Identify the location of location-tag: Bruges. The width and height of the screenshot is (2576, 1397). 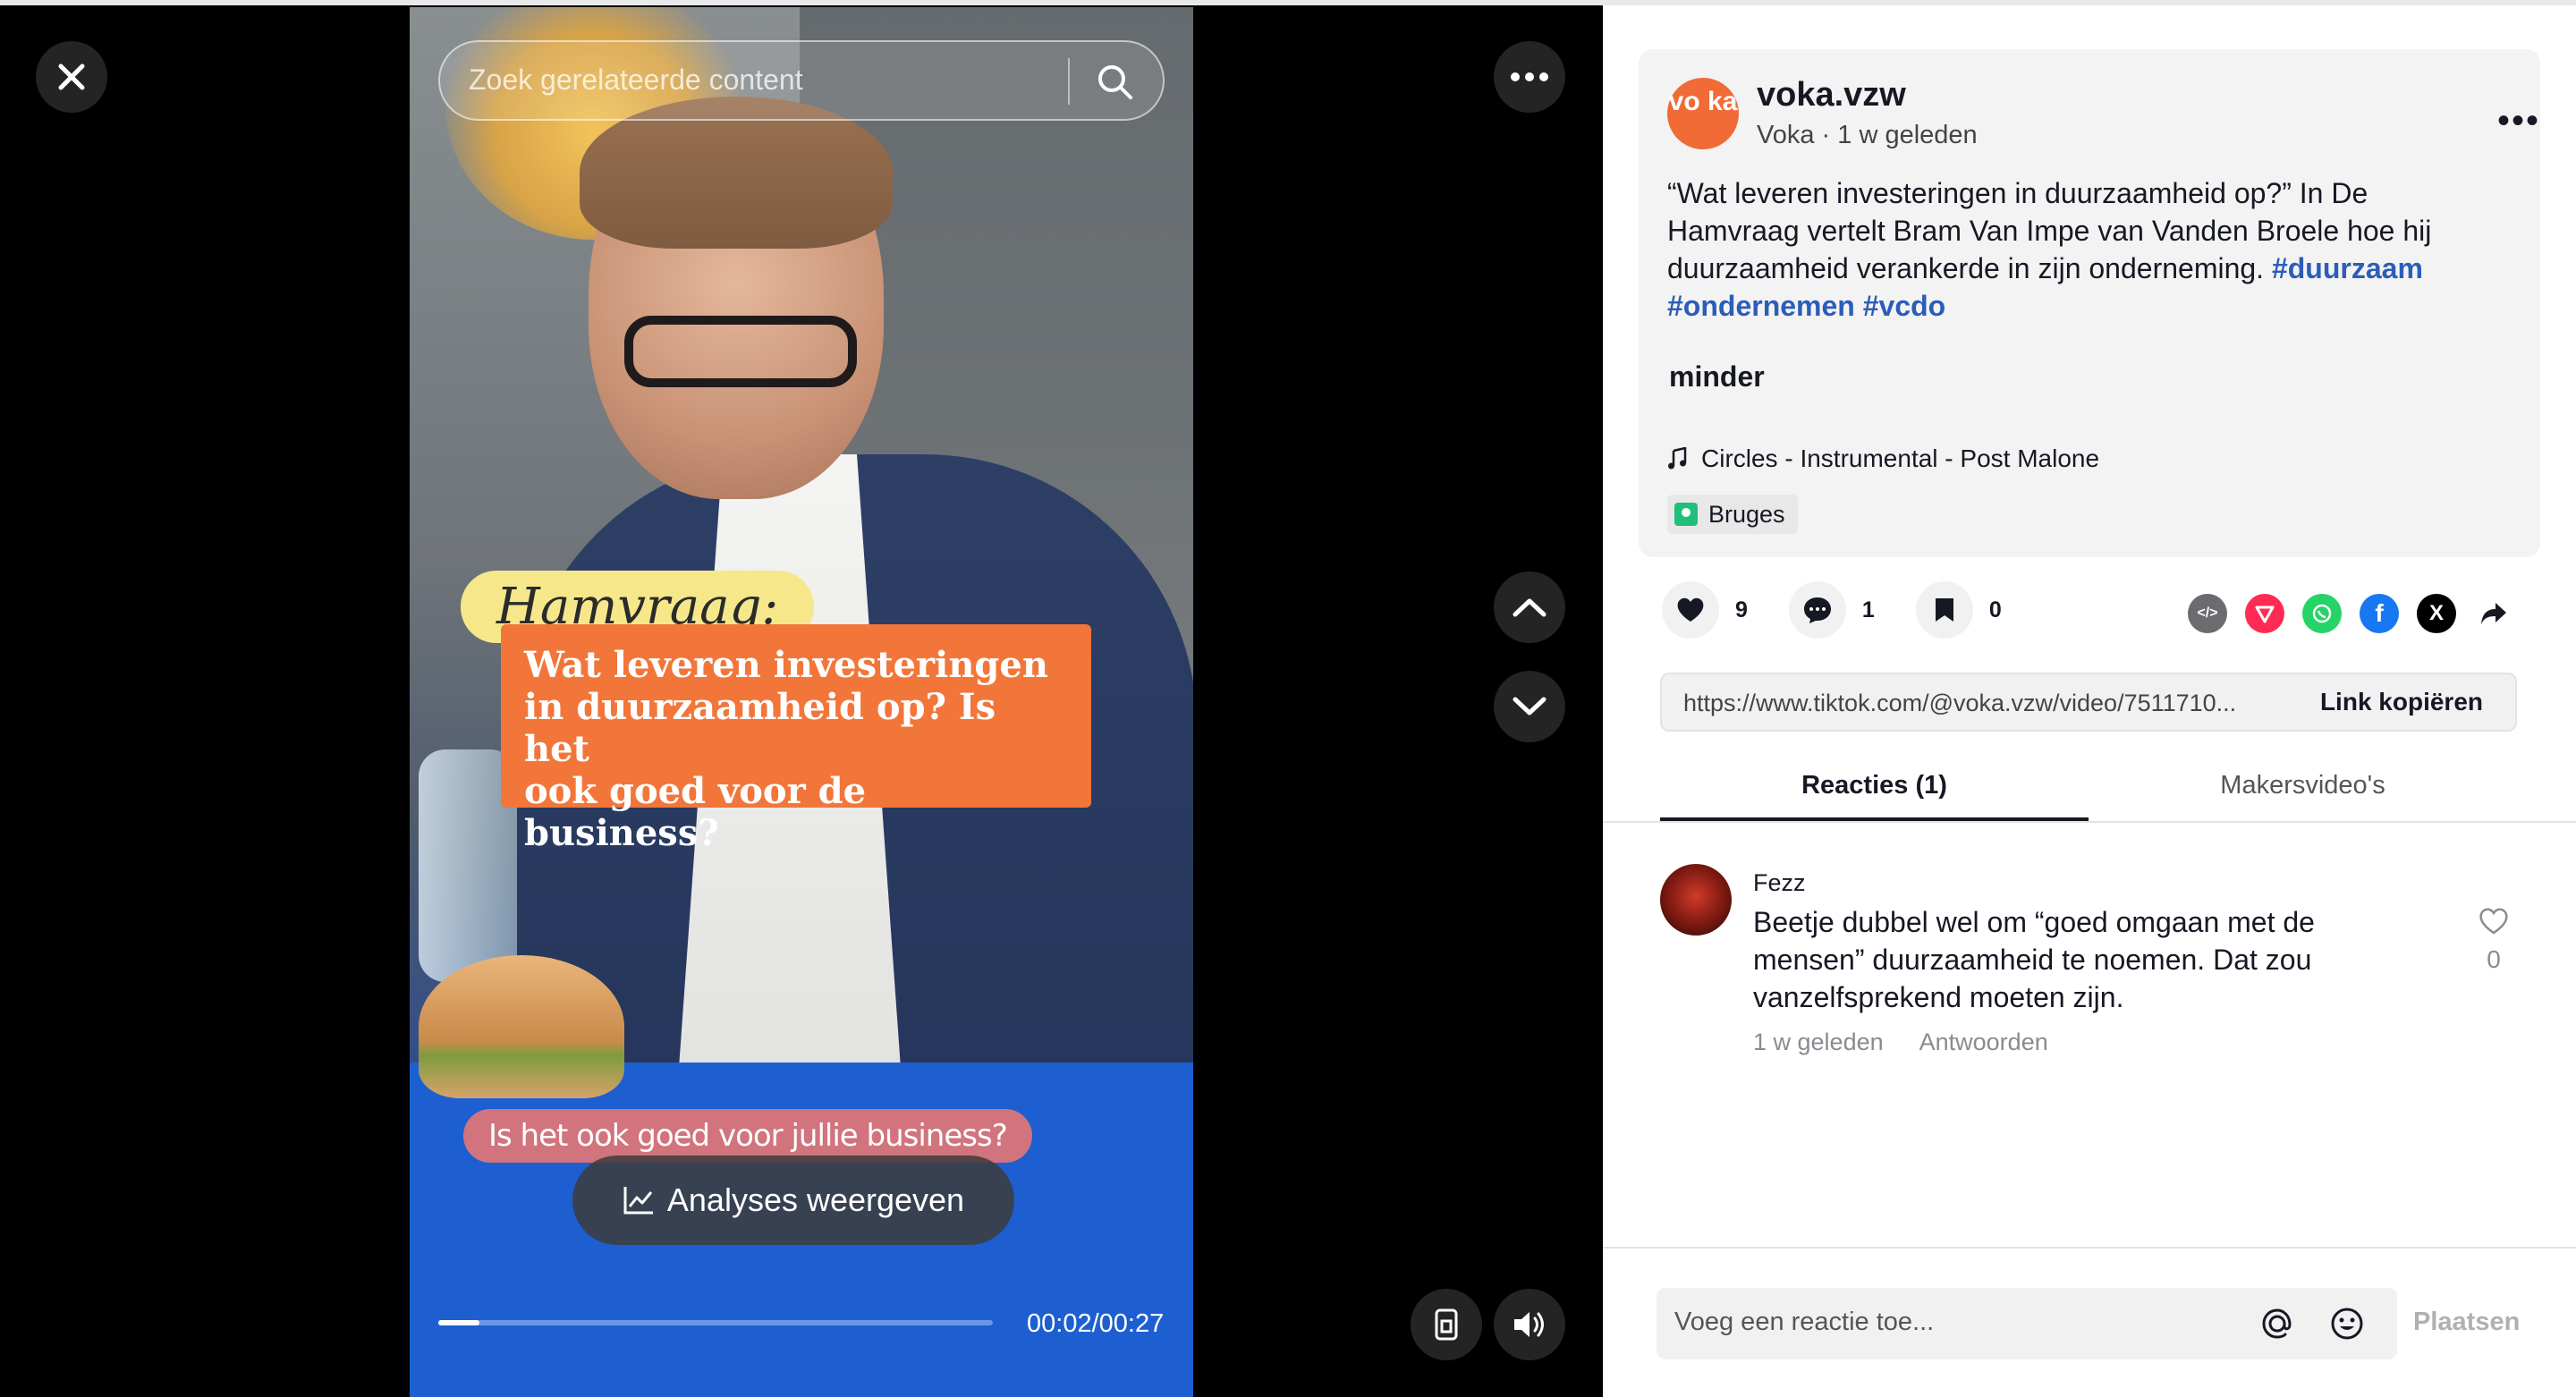
(1732, 515).